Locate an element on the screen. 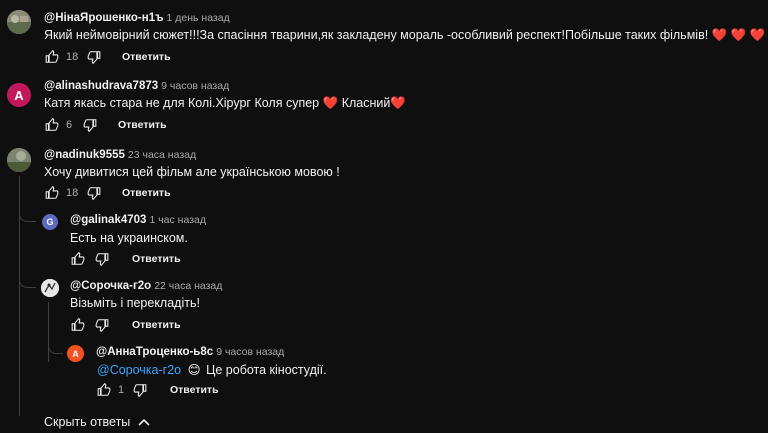  reply-actions: 1 Ответить is located at coordinates (157, 390).